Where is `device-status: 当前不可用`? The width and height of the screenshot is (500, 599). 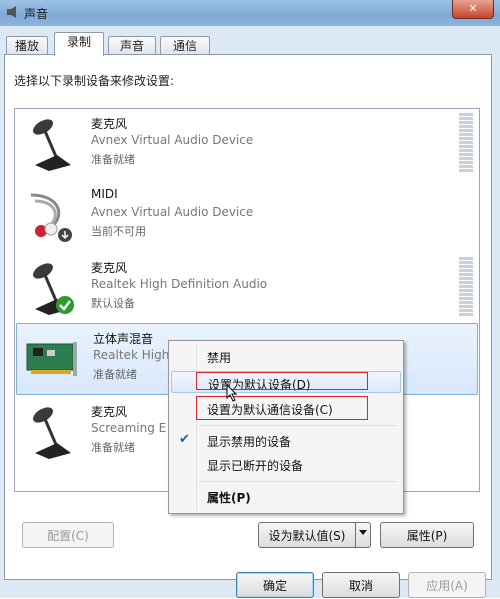 device-status: 当前不可用 is located at coordinates (118, 231).